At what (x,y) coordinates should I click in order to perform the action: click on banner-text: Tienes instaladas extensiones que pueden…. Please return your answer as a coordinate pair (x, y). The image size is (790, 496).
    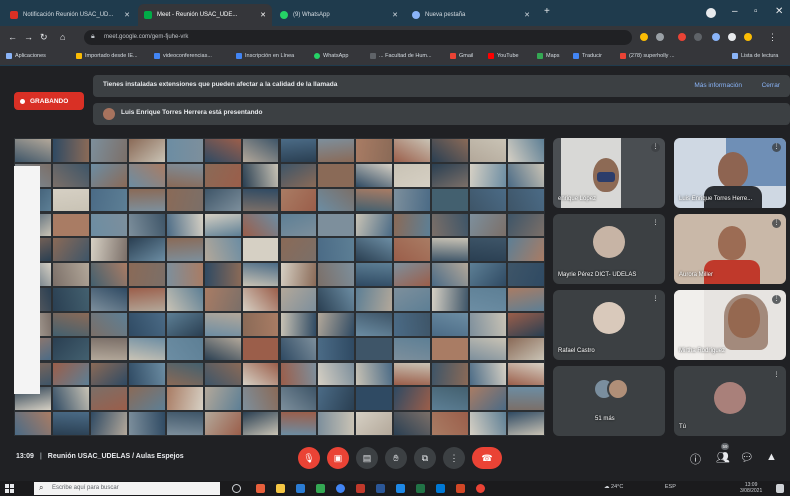
    Looking at the image, I should click on (220, 84).